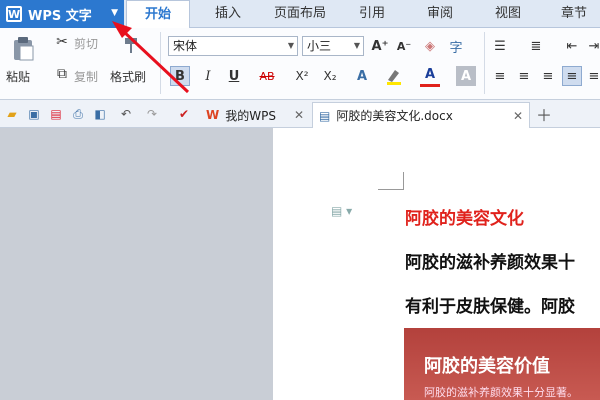 This screenshot has width=600, height=400. Describe the element at coordinates (126, 114) in the screenshot. I see `undo-icon: ↶` at that location.